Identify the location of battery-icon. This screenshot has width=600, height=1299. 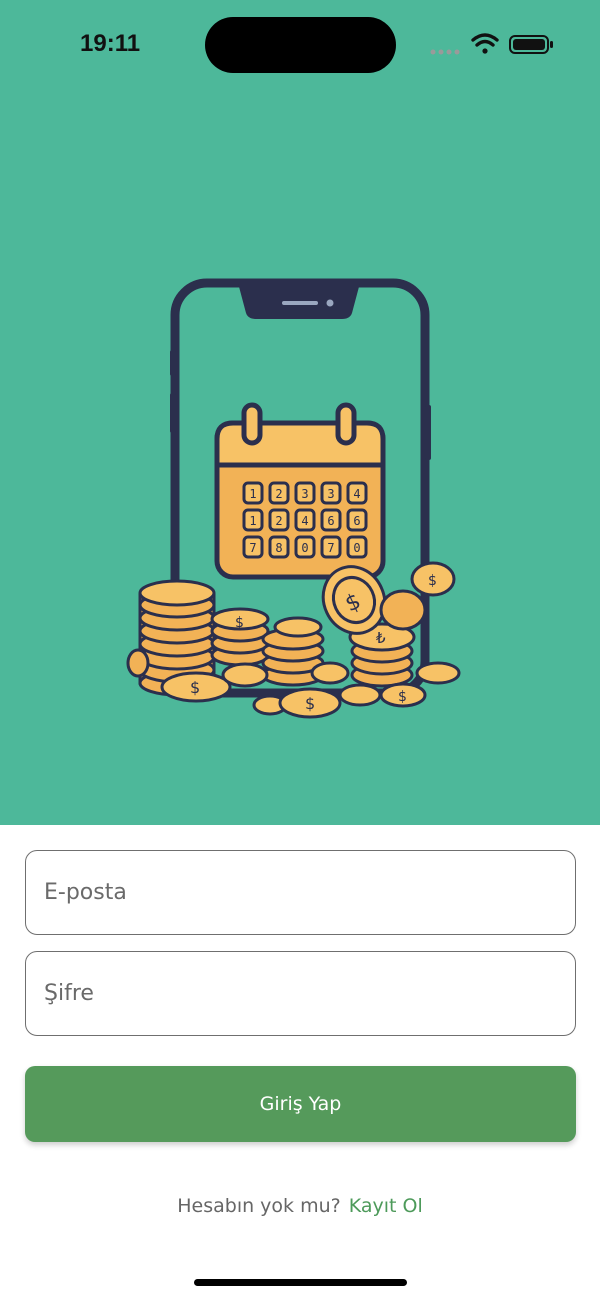
(531, 44).